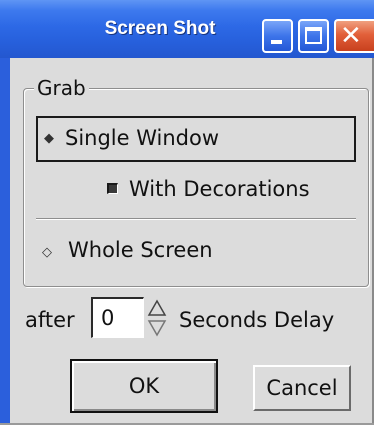  Describe the element at coordinates (351, 36) in the screenshot. I see `close-icon: ✕` at that location.